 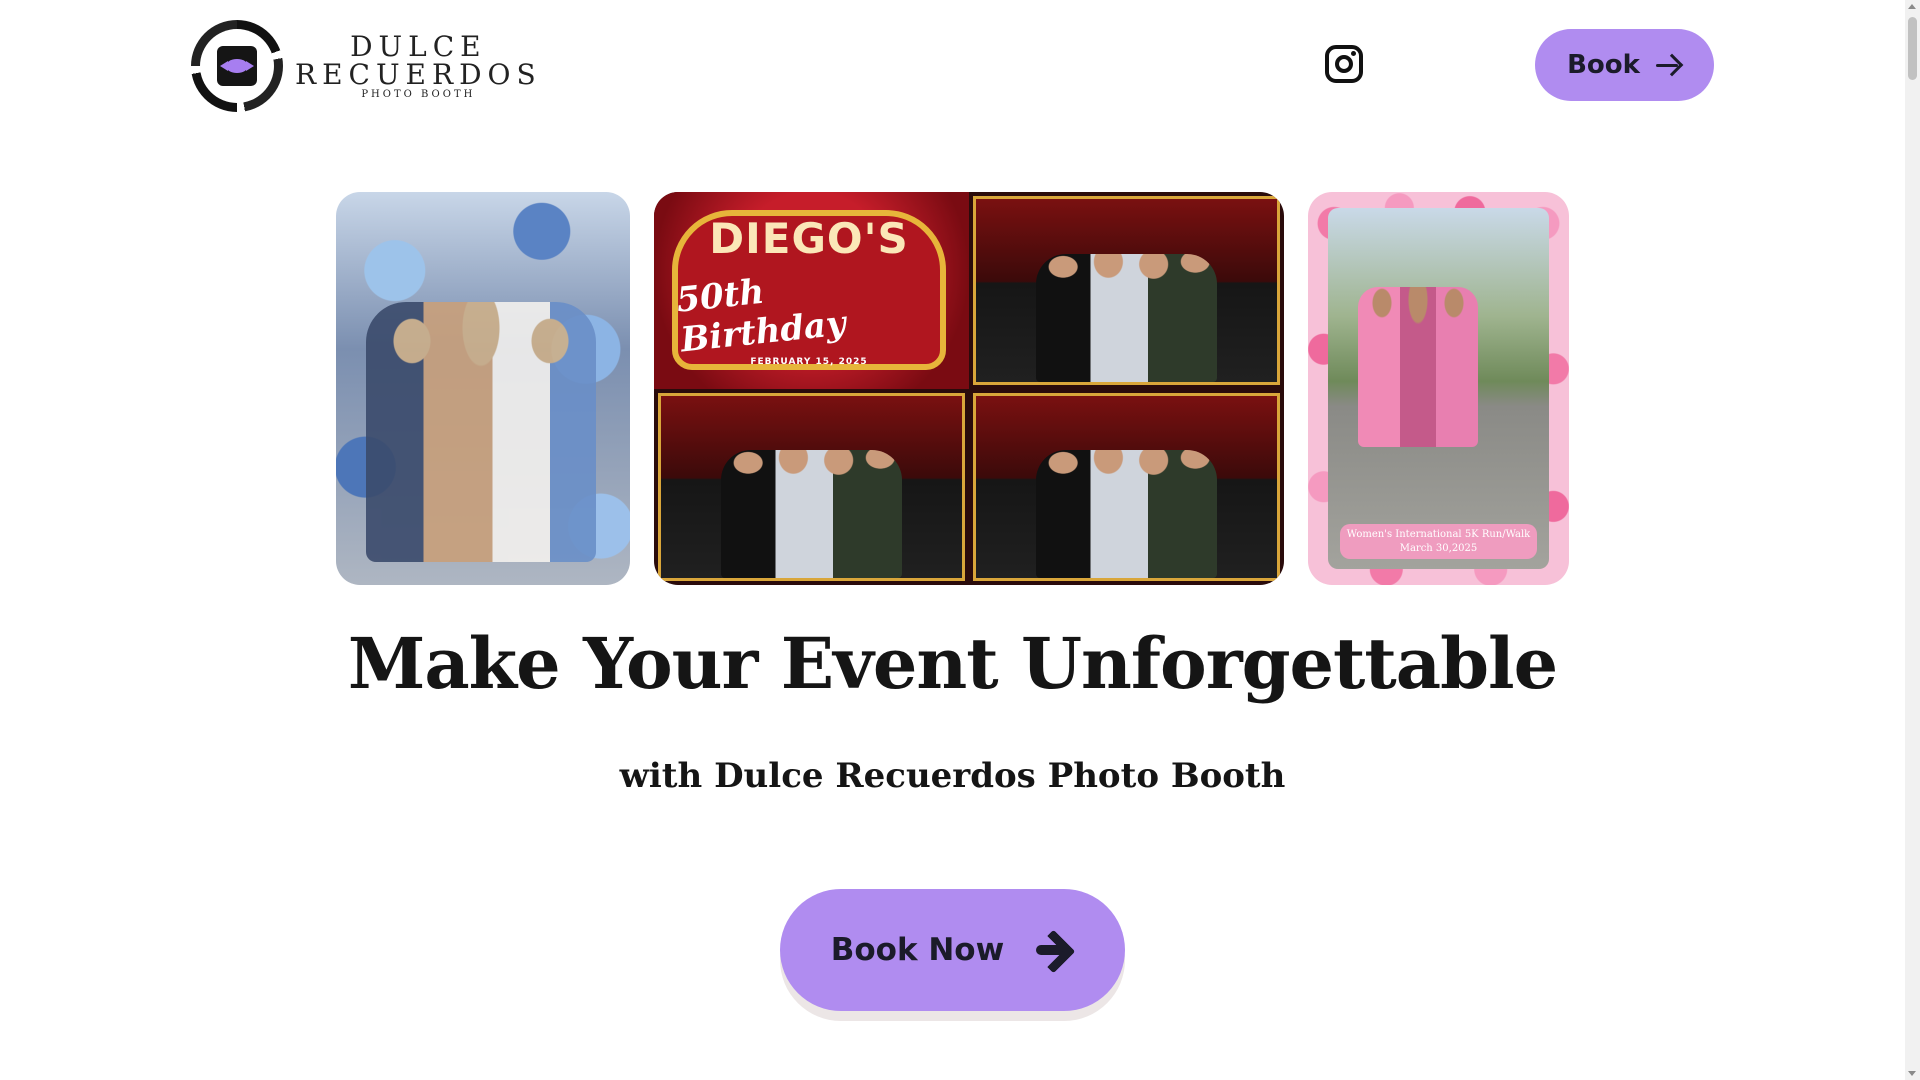 What do you see at coordinates (809, 361) in the screenshot?
I see `birthday-date: FEBRUARY 15, 2025` at bounding box center [809, 361].